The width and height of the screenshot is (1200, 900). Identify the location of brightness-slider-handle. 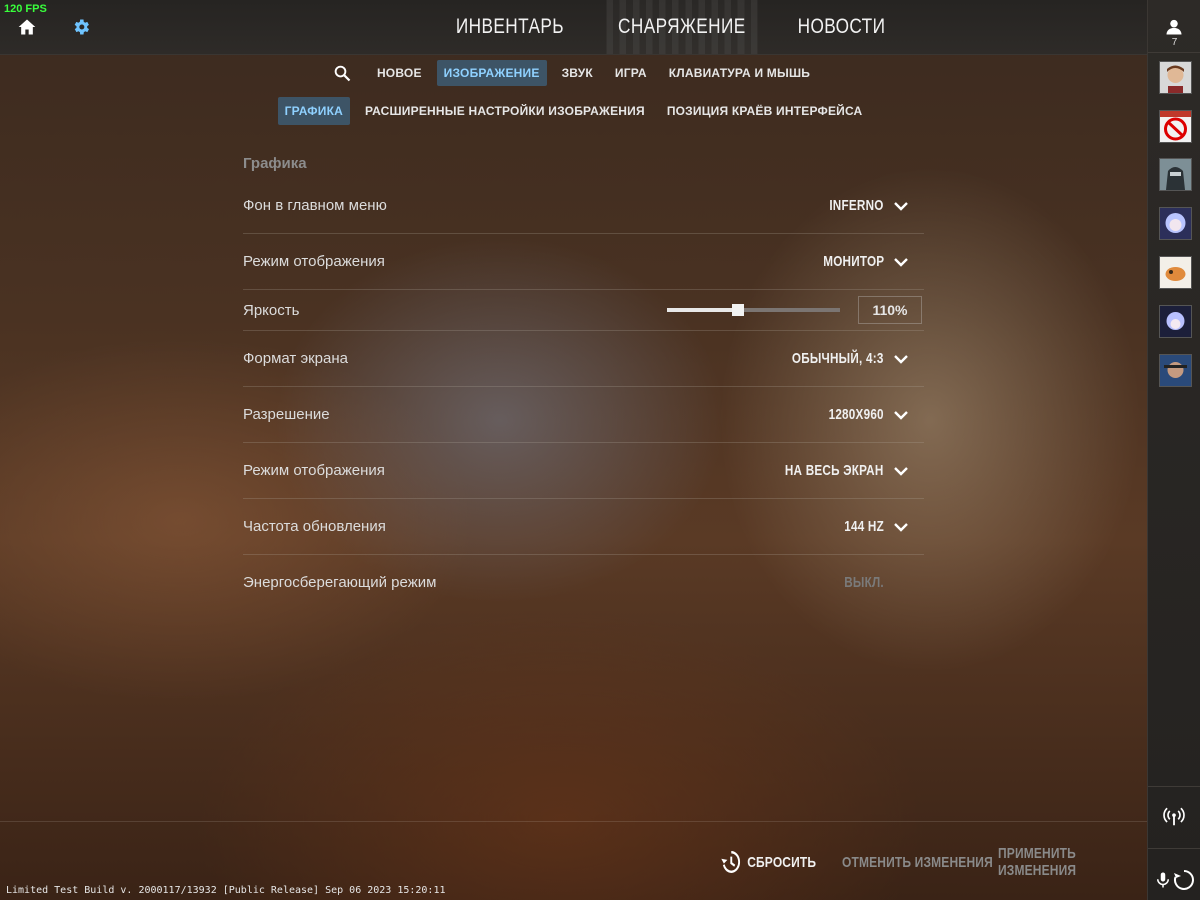
(737, 310).